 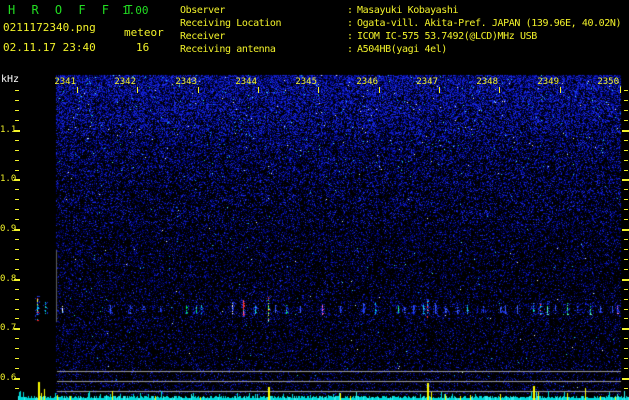 I want to click on station-value: A504HB(yagi 4el), so click(x=402, y=49).